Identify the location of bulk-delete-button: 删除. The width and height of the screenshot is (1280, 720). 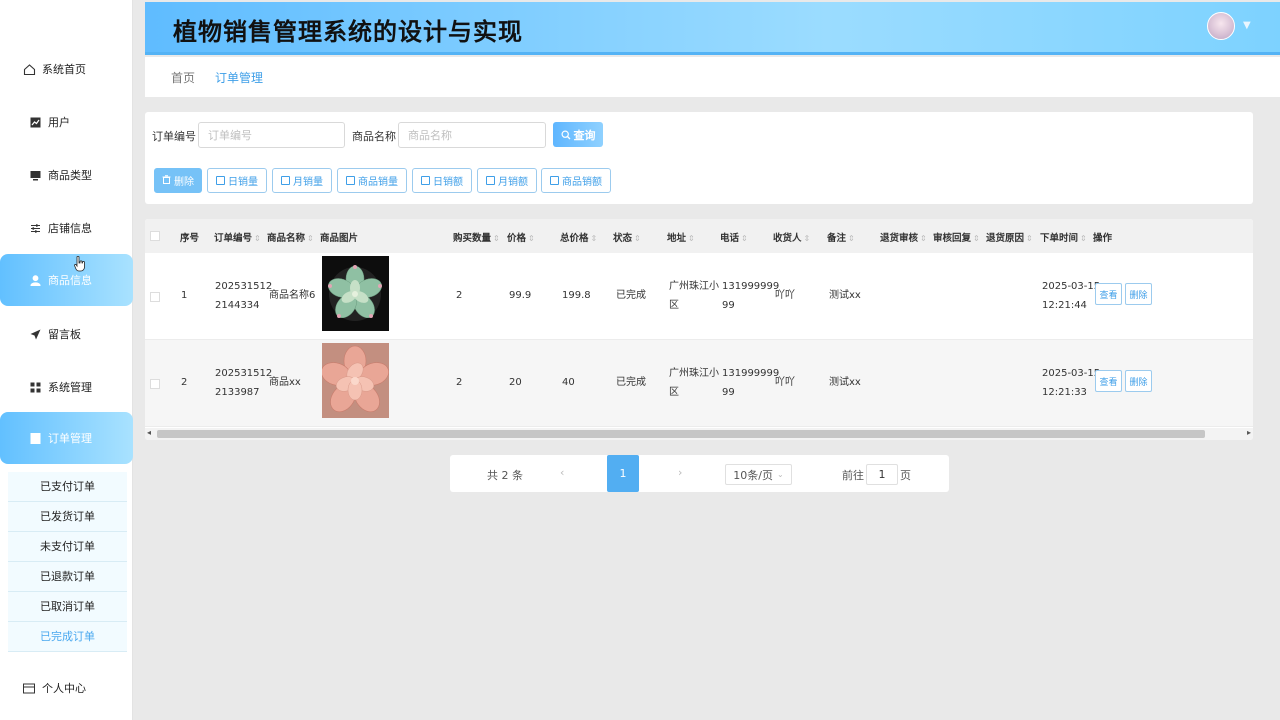
(178, 180).